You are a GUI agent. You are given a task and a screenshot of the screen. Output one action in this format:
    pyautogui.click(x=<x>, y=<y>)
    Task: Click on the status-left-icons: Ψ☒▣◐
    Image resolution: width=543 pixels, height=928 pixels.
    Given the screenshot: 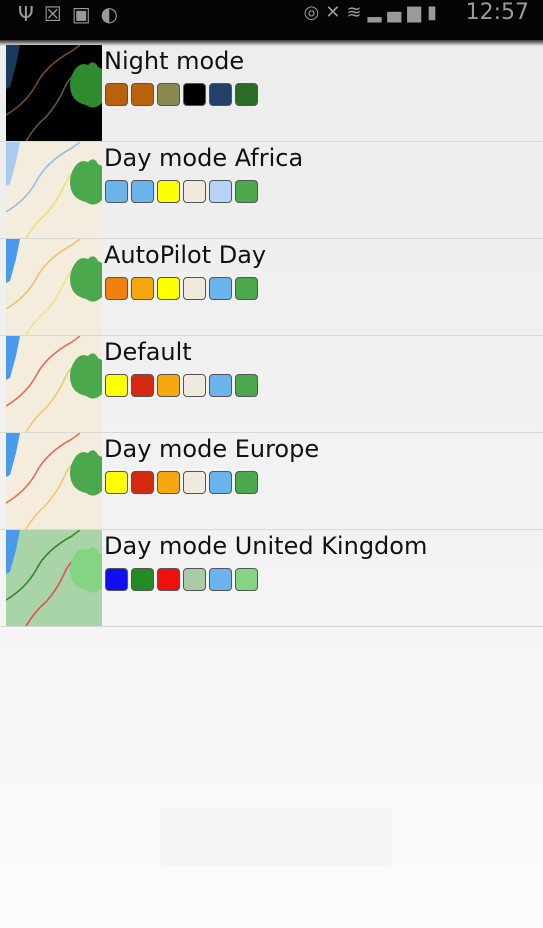 What is the action you would take?
    pyautogui.click(x=73, y=14)
    